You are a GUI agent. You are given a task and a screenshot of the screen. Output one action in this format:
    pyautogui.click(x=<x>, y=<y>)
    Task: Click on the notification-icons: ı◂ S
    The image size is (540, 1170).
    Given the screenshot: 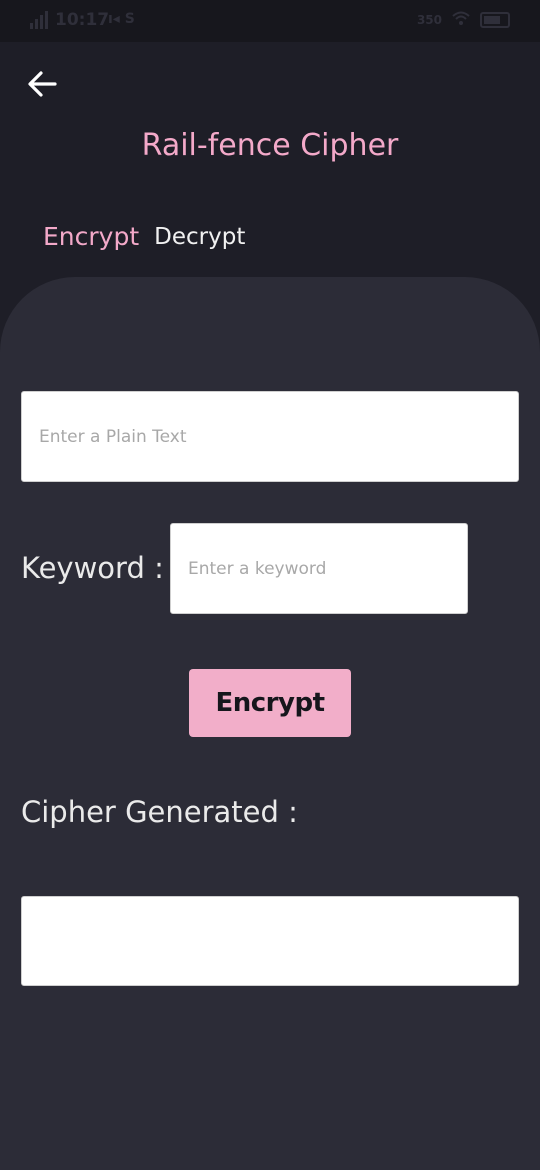 What is the action you would take?
    pyautogui.click(x=121, y=19)
    